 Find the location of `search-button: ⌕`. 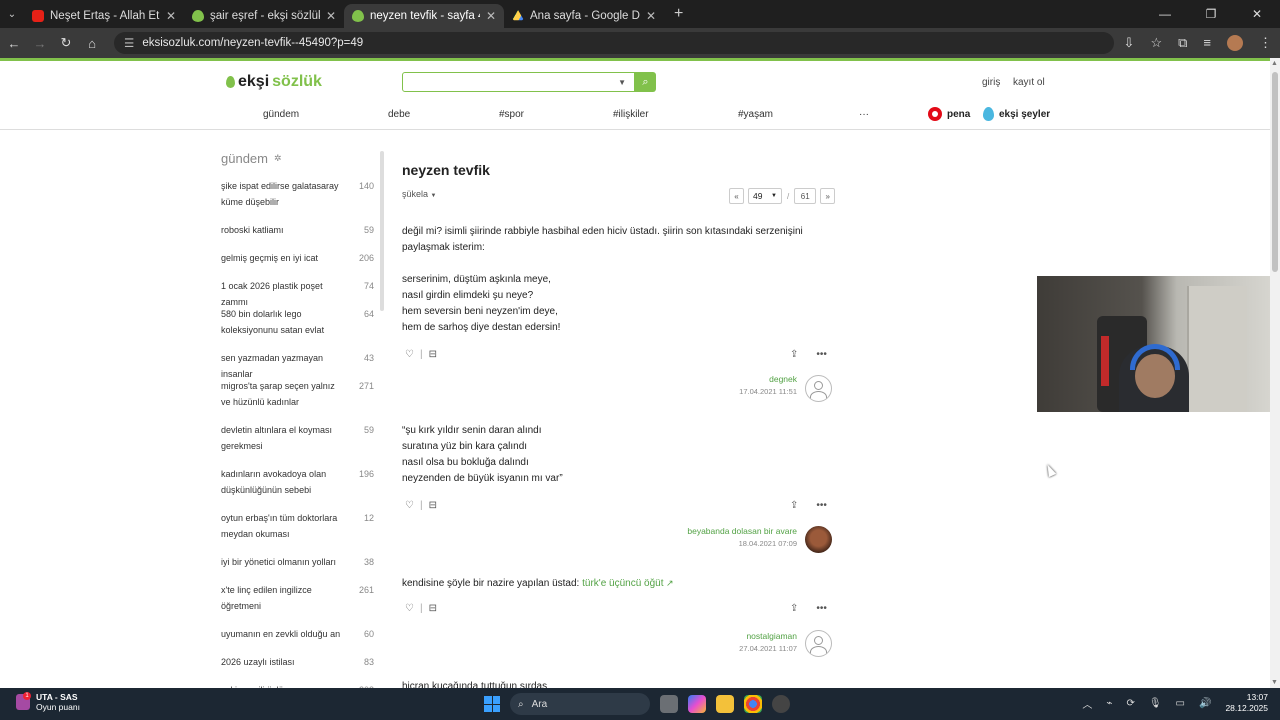

search-button: ⌕ is located at coordinates (645, 82).